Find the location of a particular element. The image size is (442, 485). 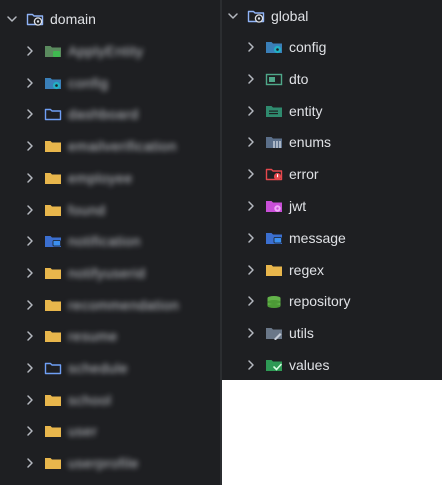

tree-item-label: dashboard is located at coordinates (103, 114).